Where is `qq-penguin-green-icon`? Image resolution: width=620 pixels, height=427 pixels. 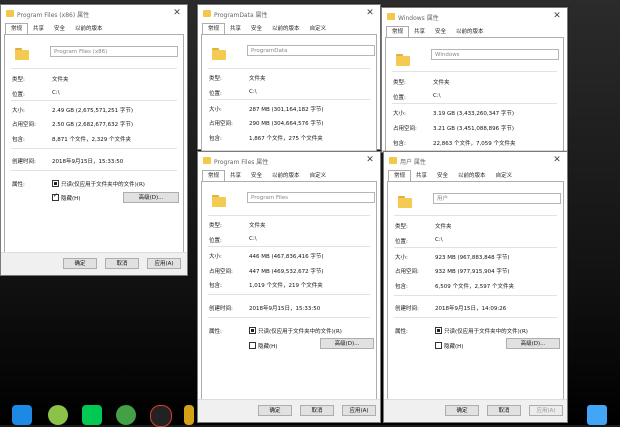
qq-penguin-green-icon is located at coordinates (58, 415).